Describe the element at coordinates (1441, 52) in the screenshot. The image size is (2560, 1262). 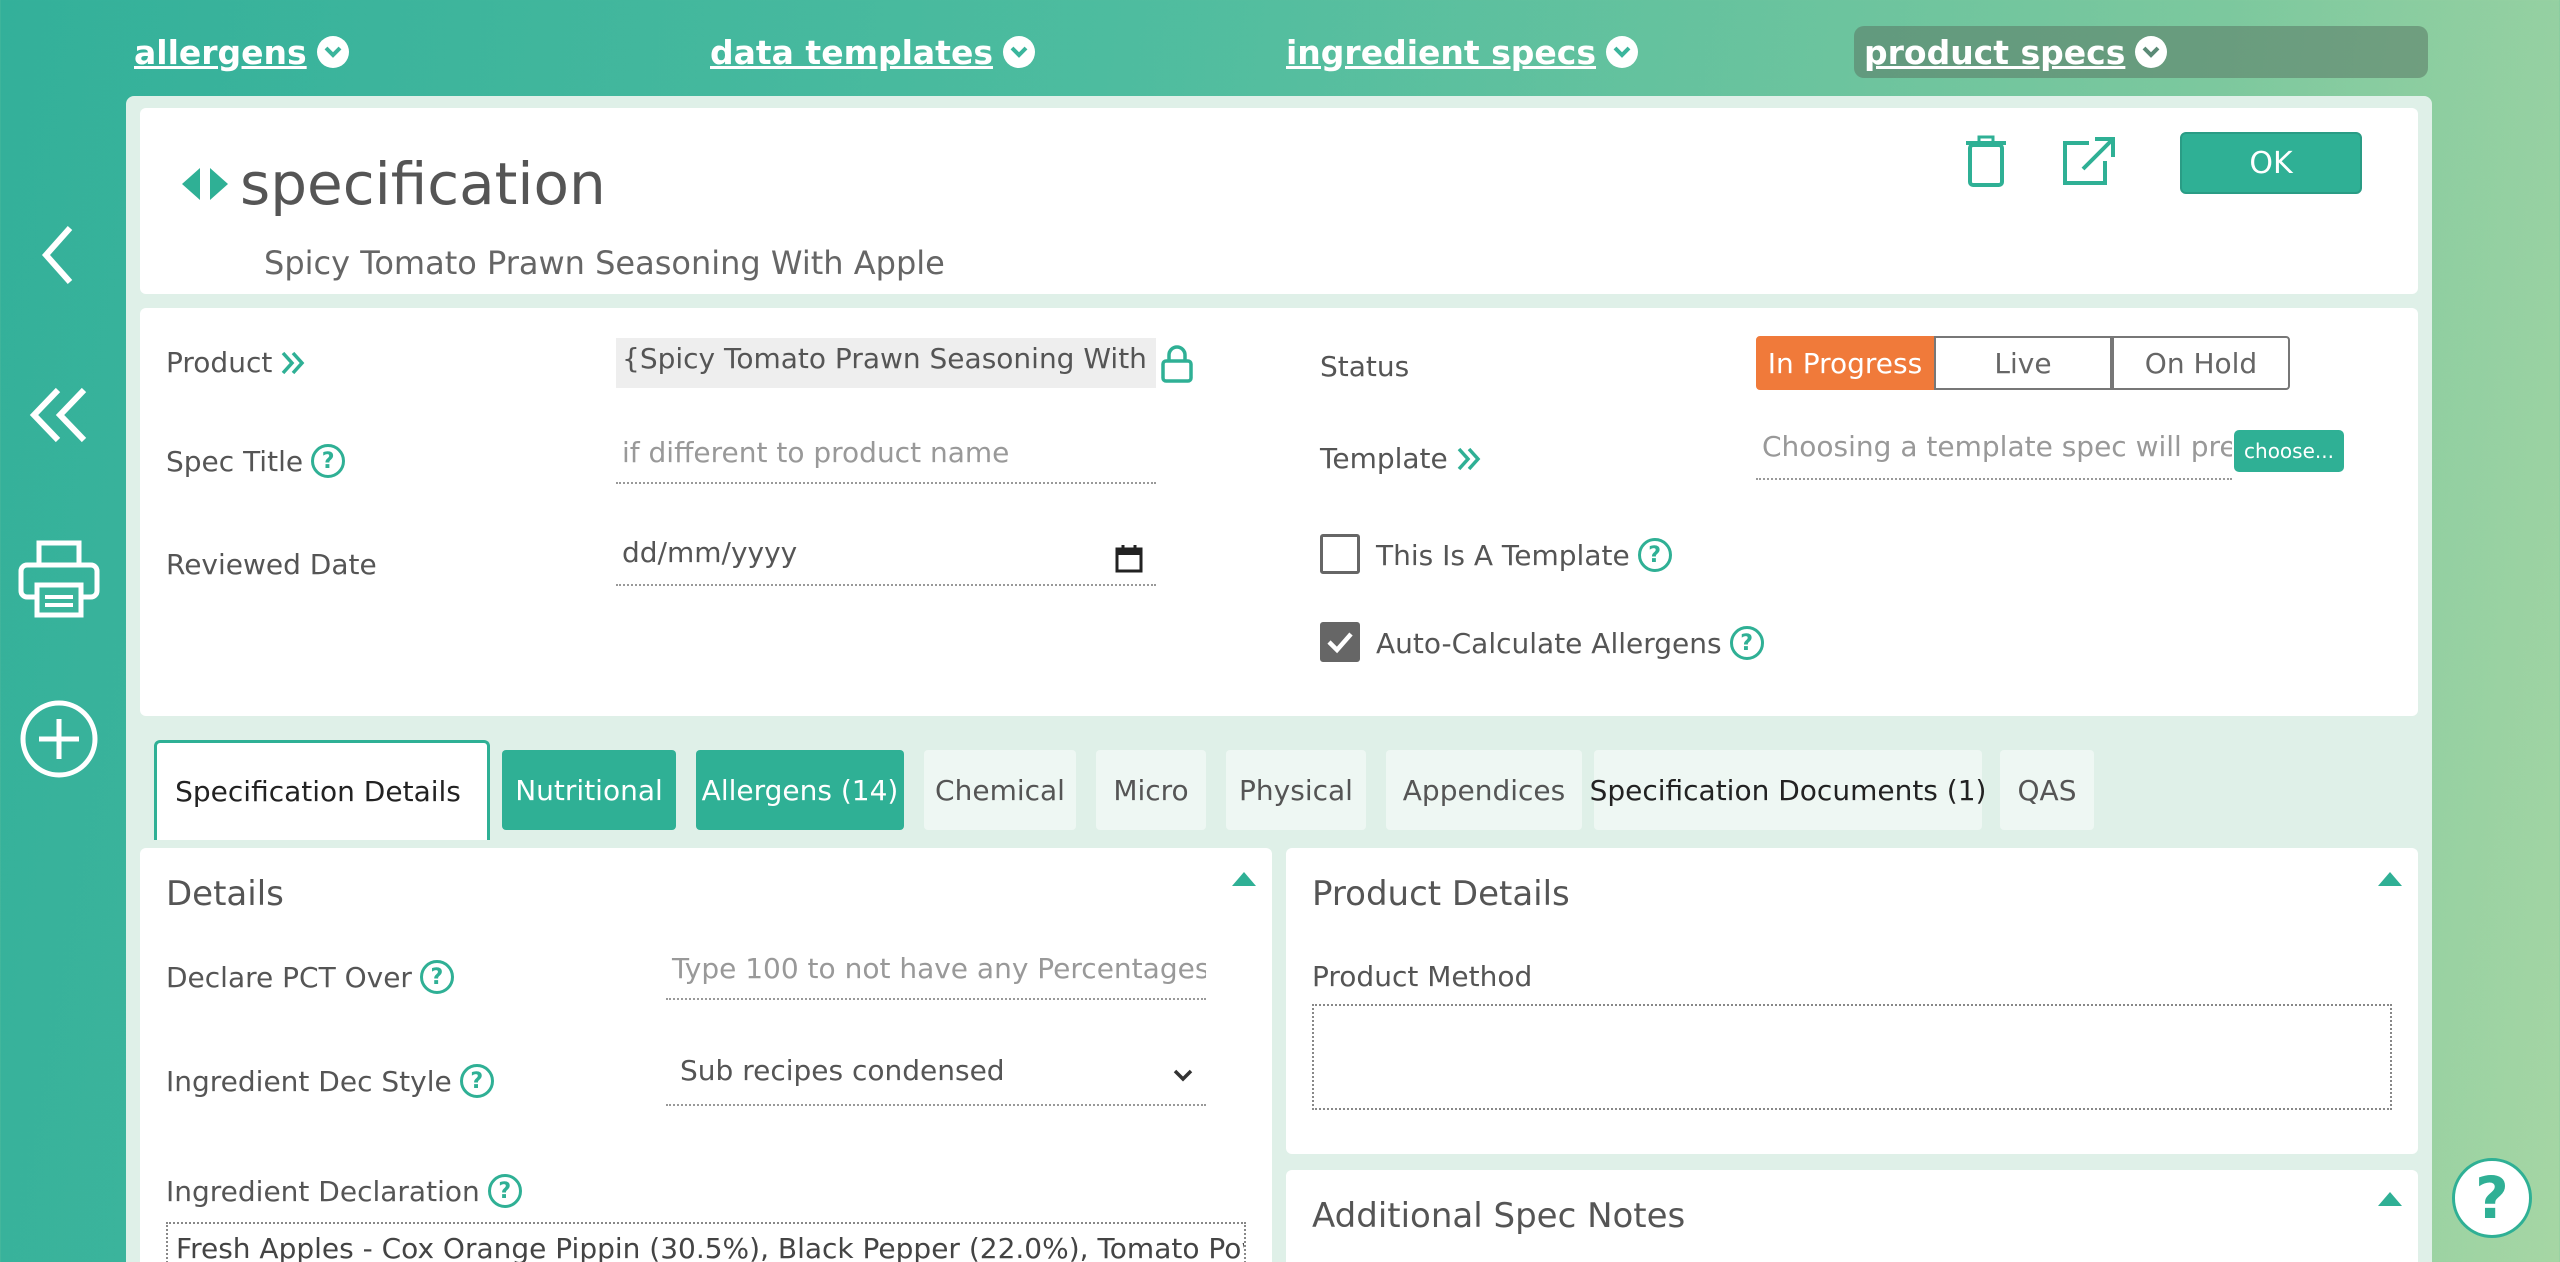
I see `nav-ingredient-specs-label: ingredient specs` at that location.